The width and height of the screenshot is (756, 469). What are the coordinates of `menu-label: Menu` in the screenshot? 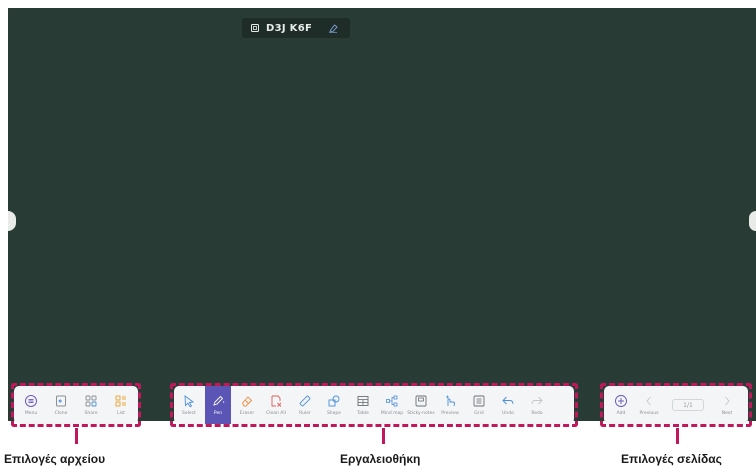 It's located at (31, 413).